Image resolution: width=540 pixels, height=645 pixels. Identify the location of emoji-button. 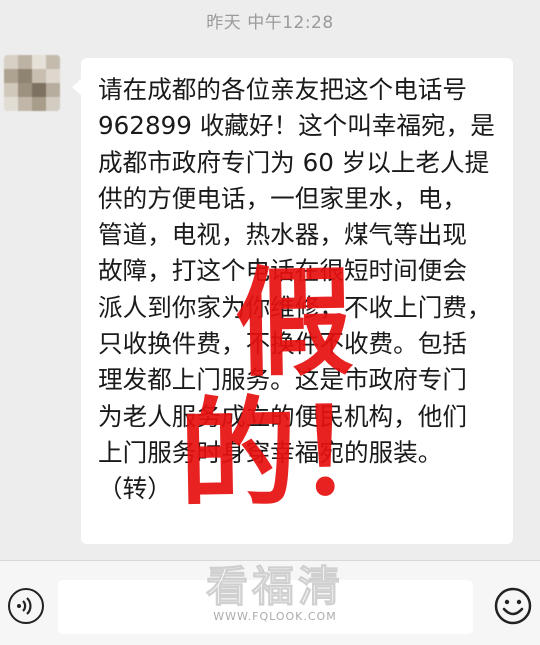
(513, 606).